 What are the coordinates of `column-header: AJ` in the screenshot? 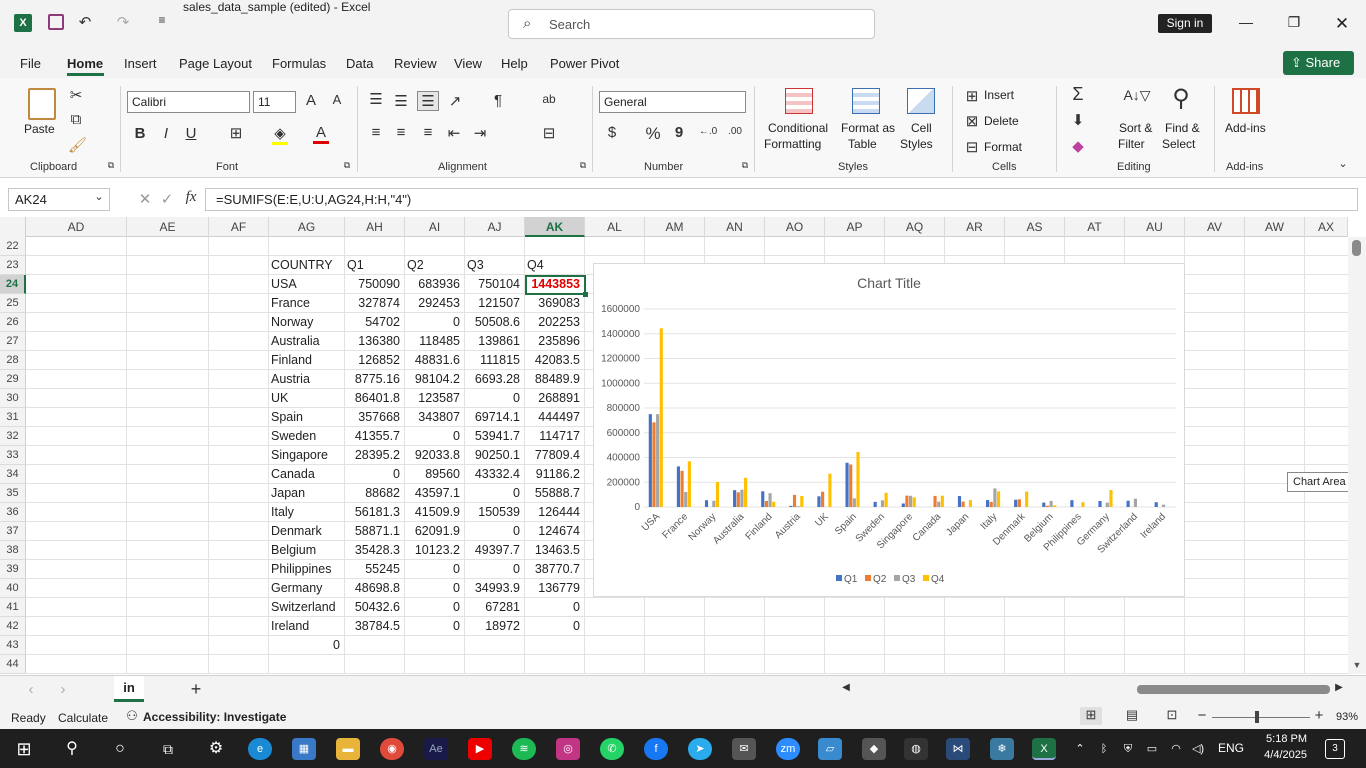 It's located at (495, 227).